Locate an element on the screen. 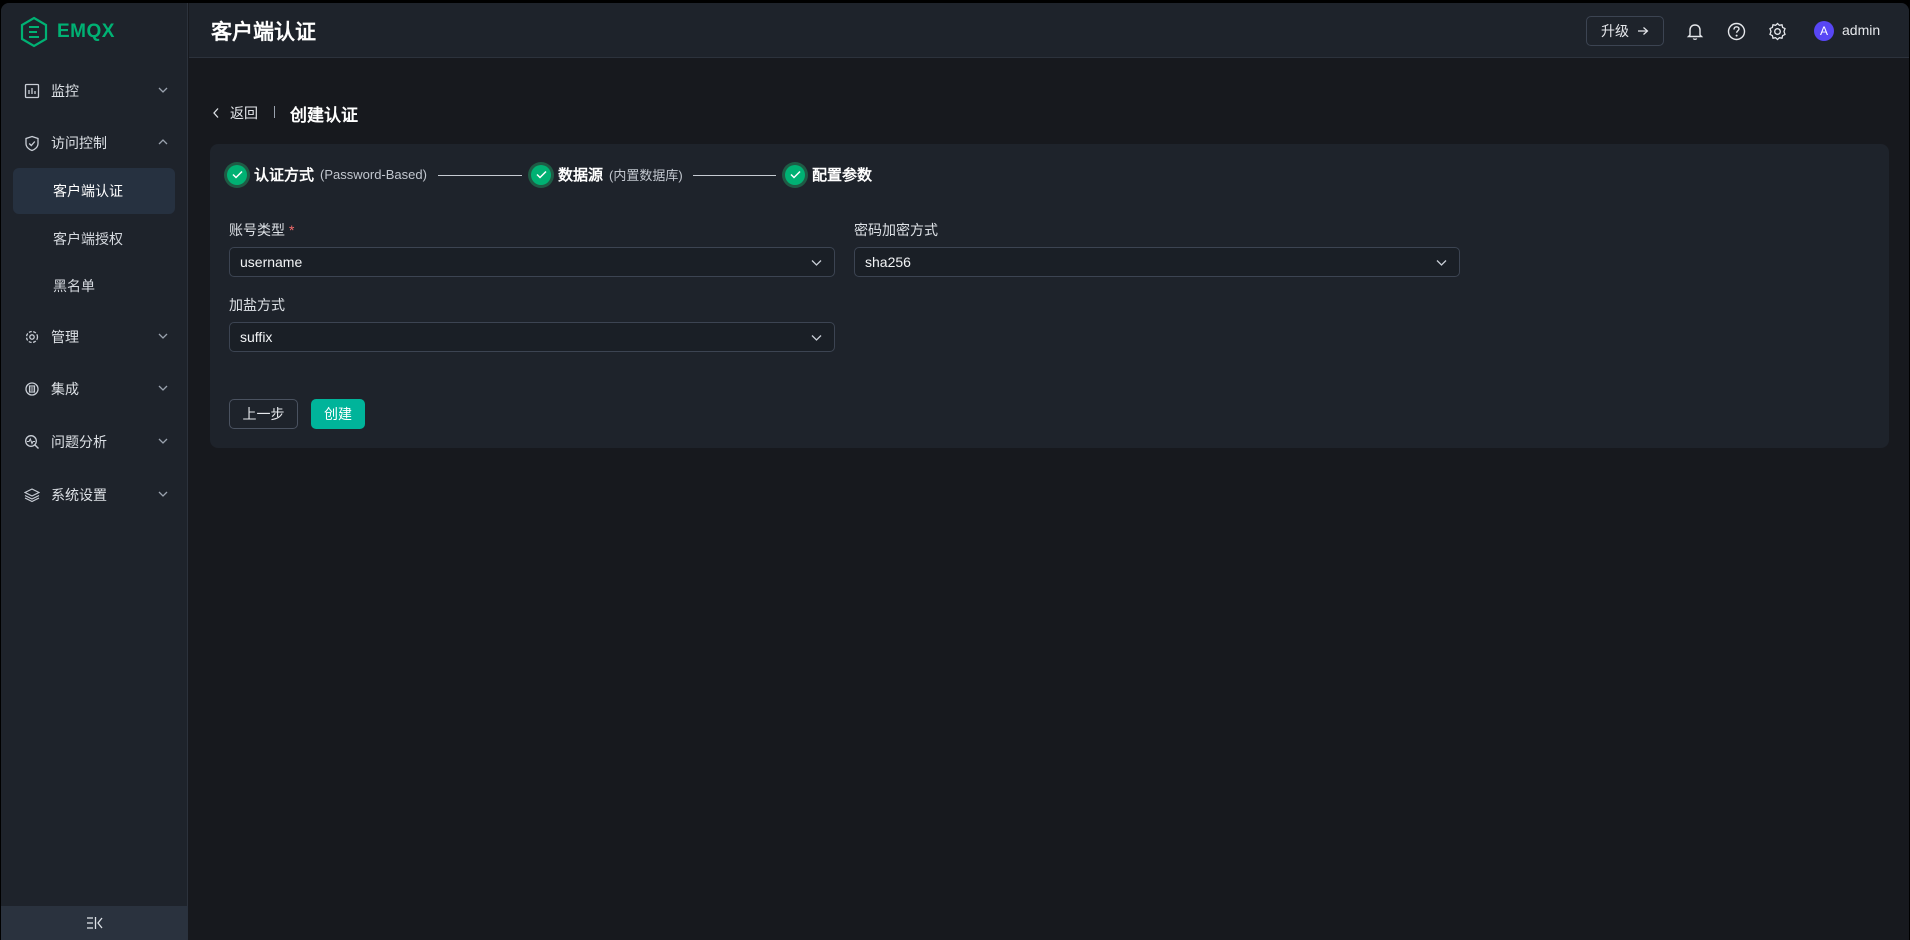 The height and width of the screenshot is (940, 1910). password-hash-value: sha256 is located at coordinates (888, 262).